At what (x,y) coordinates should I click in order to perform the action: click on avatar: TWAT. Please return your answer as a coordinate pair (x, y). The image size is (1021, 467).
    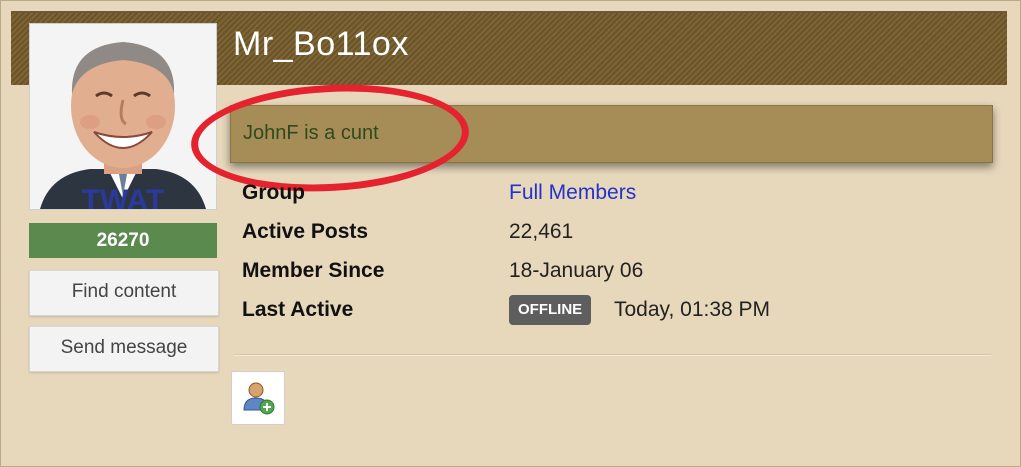
    Looking at the image, I should click on (123, 116).